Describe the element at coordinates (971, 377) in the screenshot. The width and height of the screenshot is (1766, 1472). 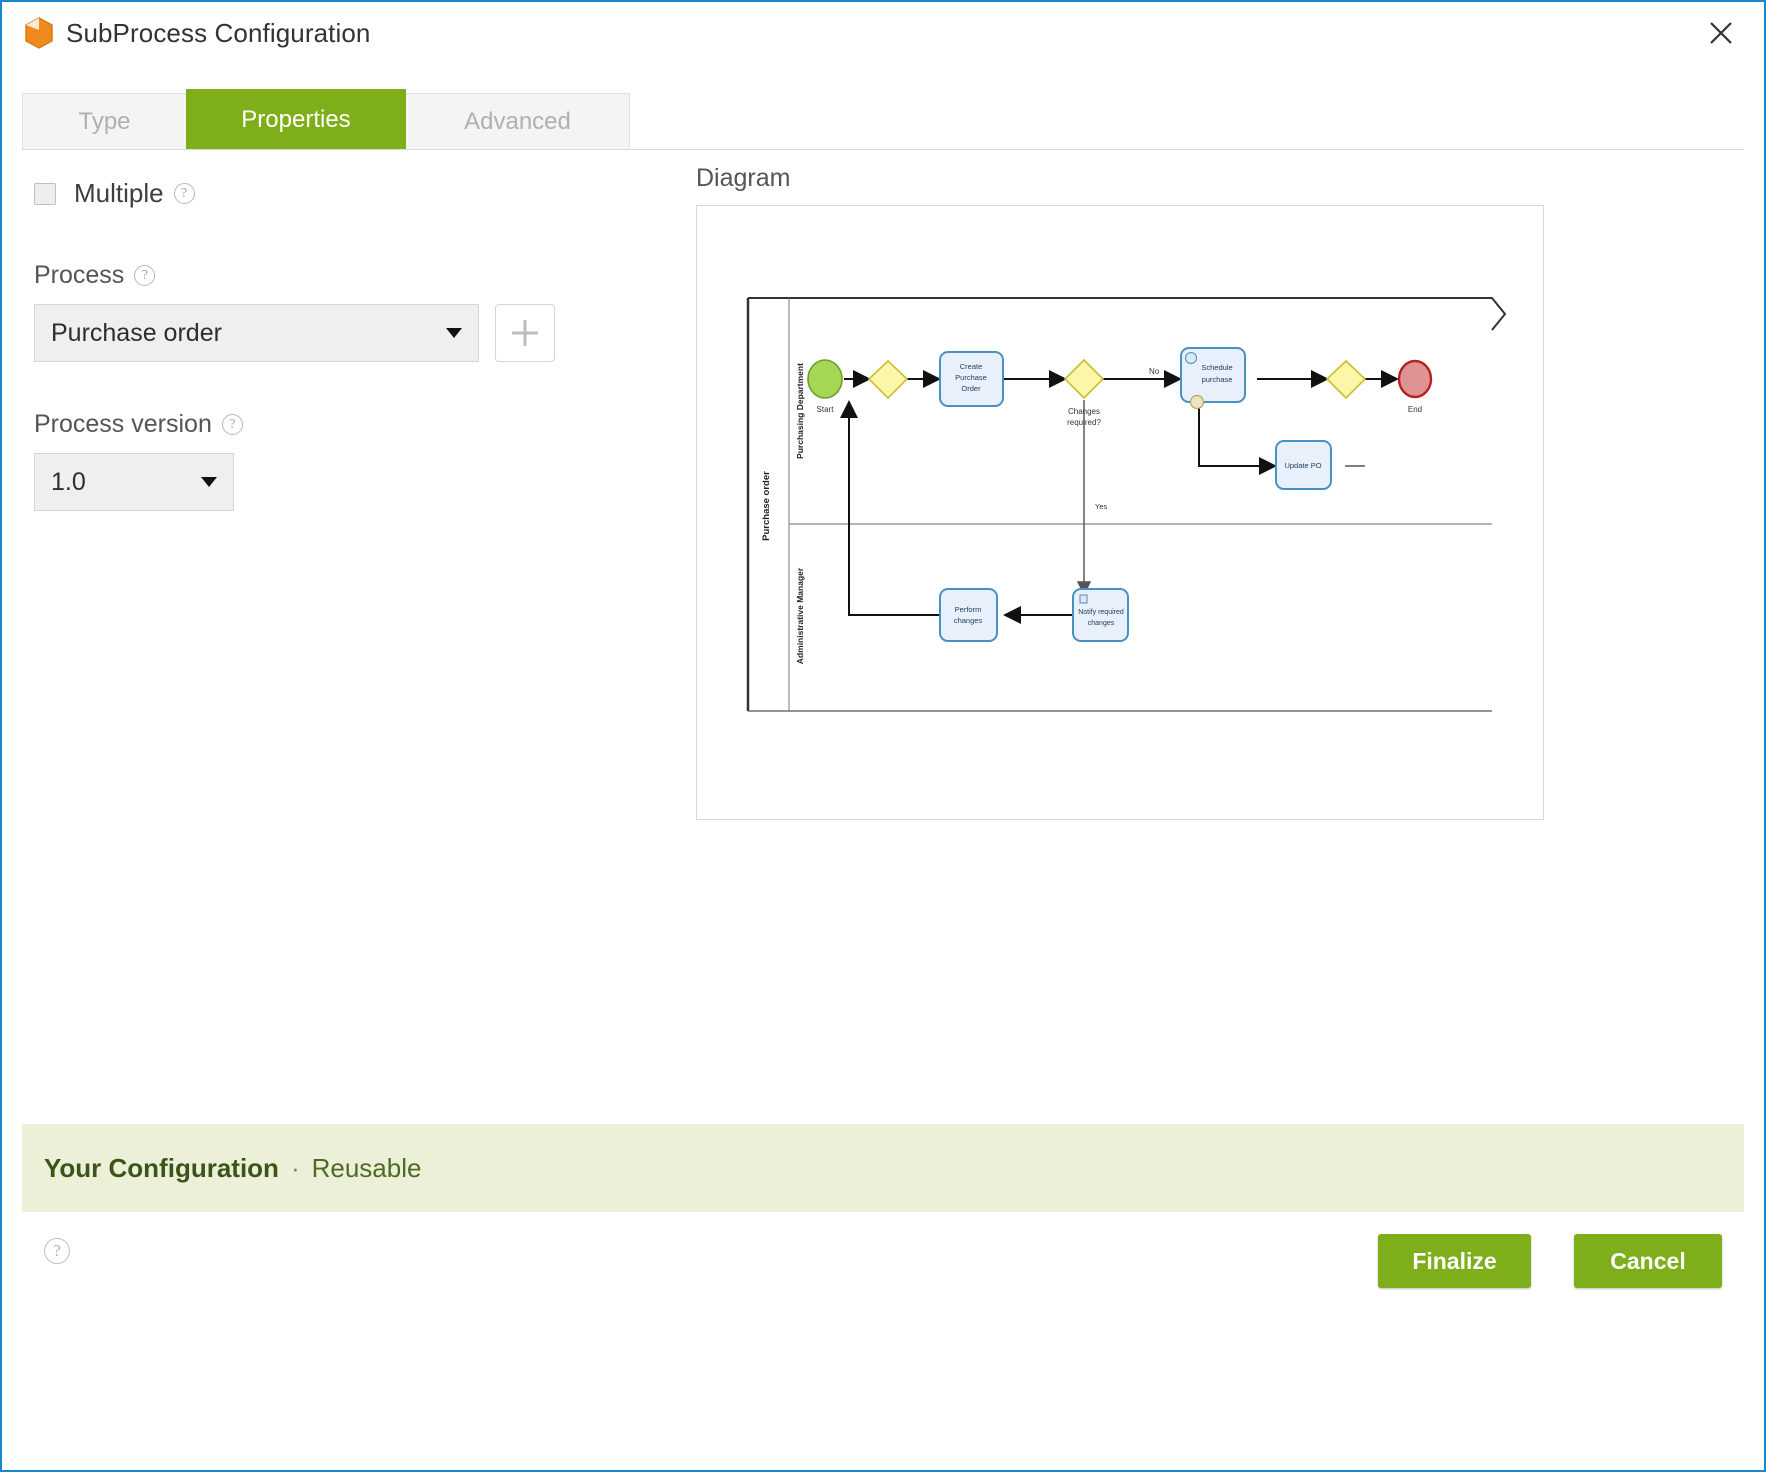
I see `svg-text: Purchase` at that location.